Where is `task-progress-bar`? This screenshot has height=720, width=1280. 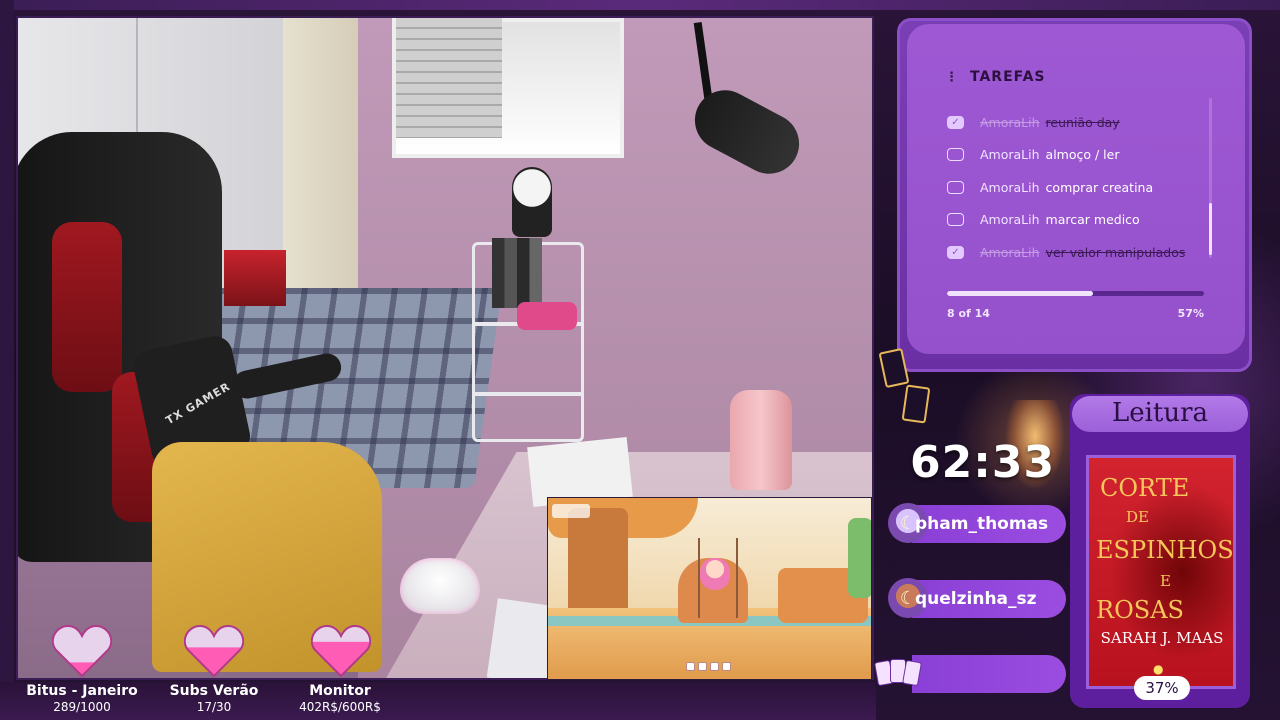
task-progress-bar is located at coordinates (1075, 293).